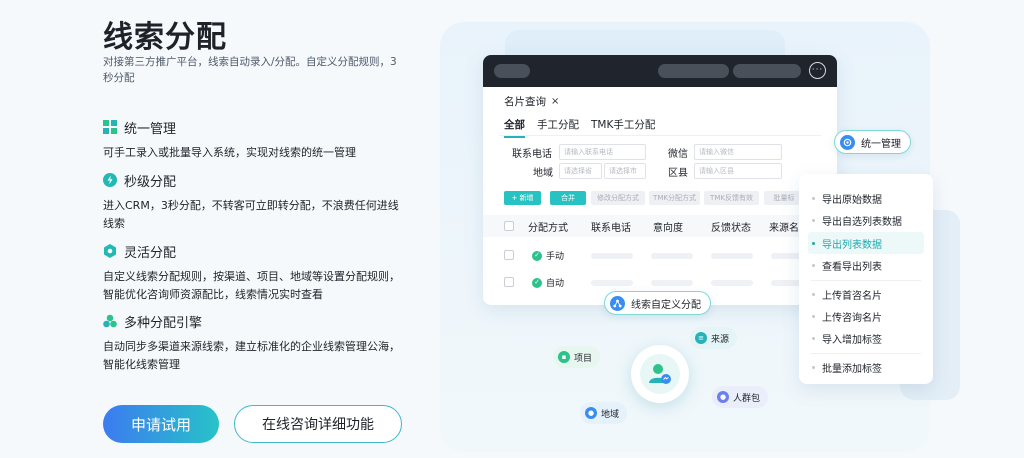 This screenshot has height=458, width=1024. I want to click on method-cell: ✓ 自动, so click(548, 282).